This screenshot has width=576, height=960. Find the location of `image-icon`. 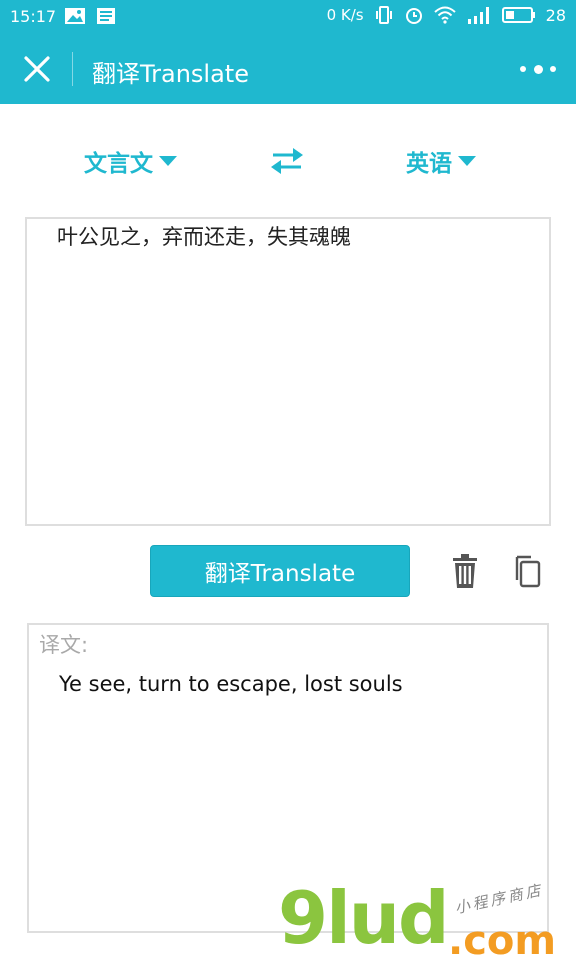

image-icon is located at coordinates (75, 16).